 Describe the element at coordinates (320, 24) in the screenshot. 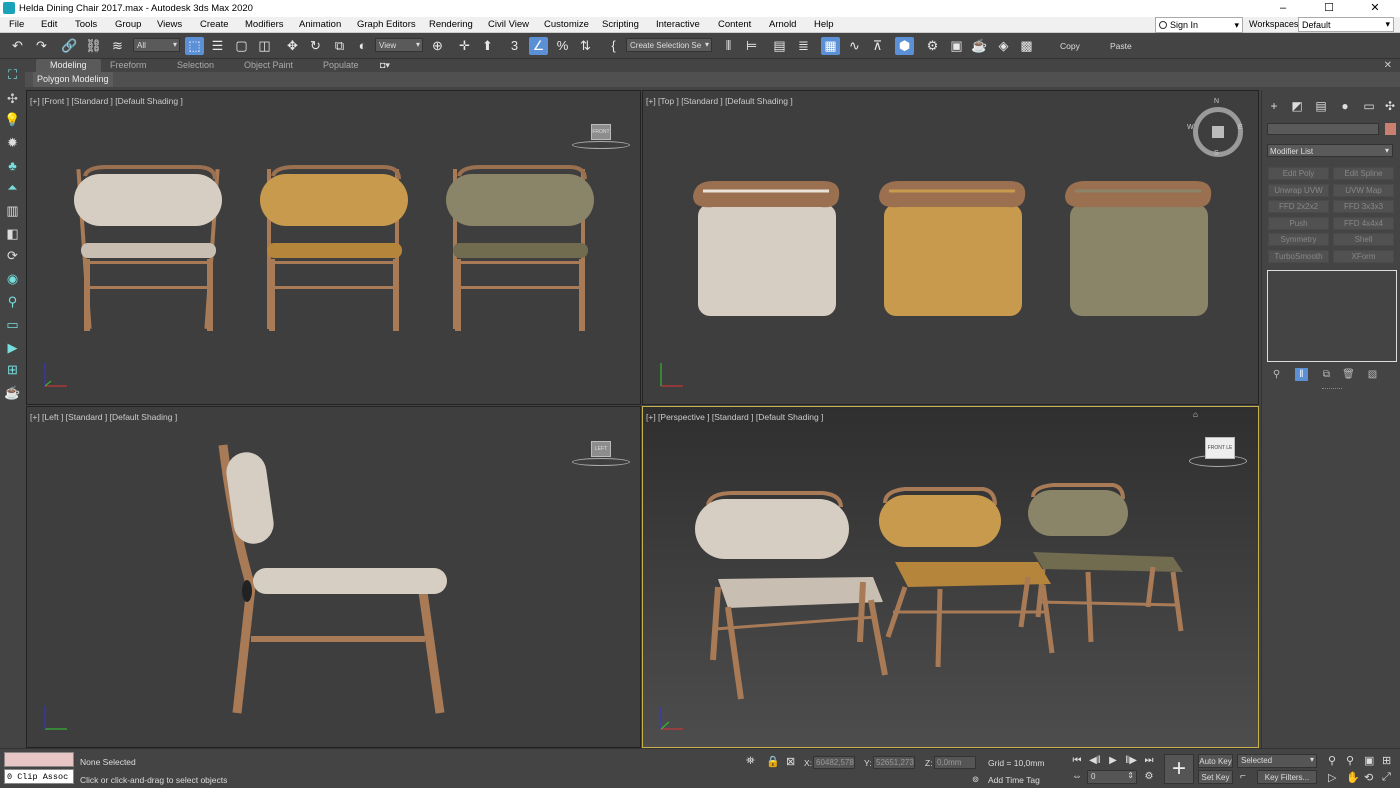

I see `menu-animation: Animation` at that location.